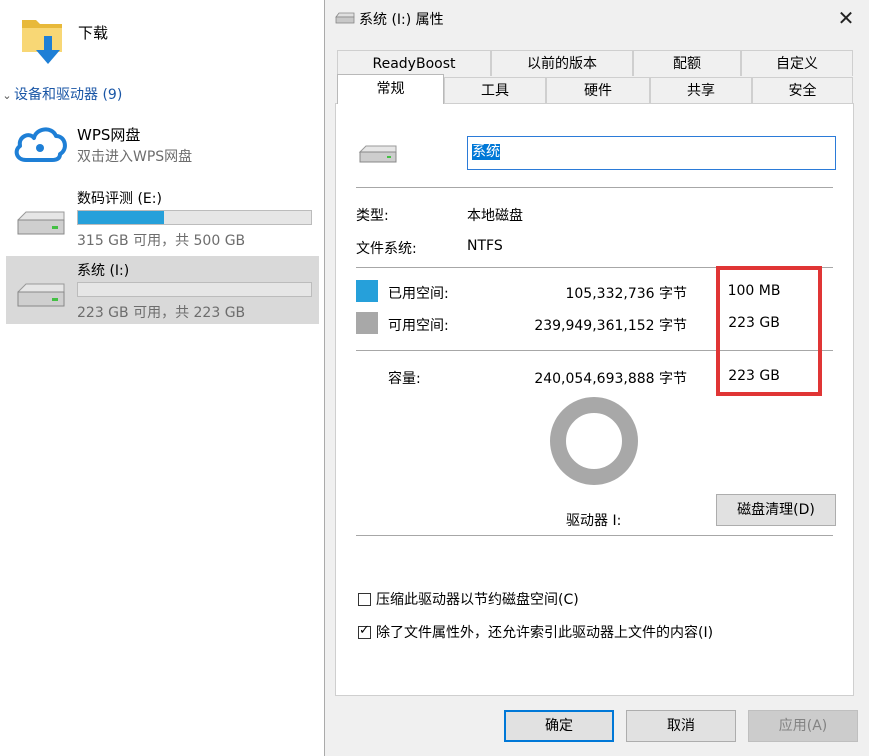  Describe the element at coordinates (485, 246) in the screenshot. I see `filesystem-value: NTFS` at that location.